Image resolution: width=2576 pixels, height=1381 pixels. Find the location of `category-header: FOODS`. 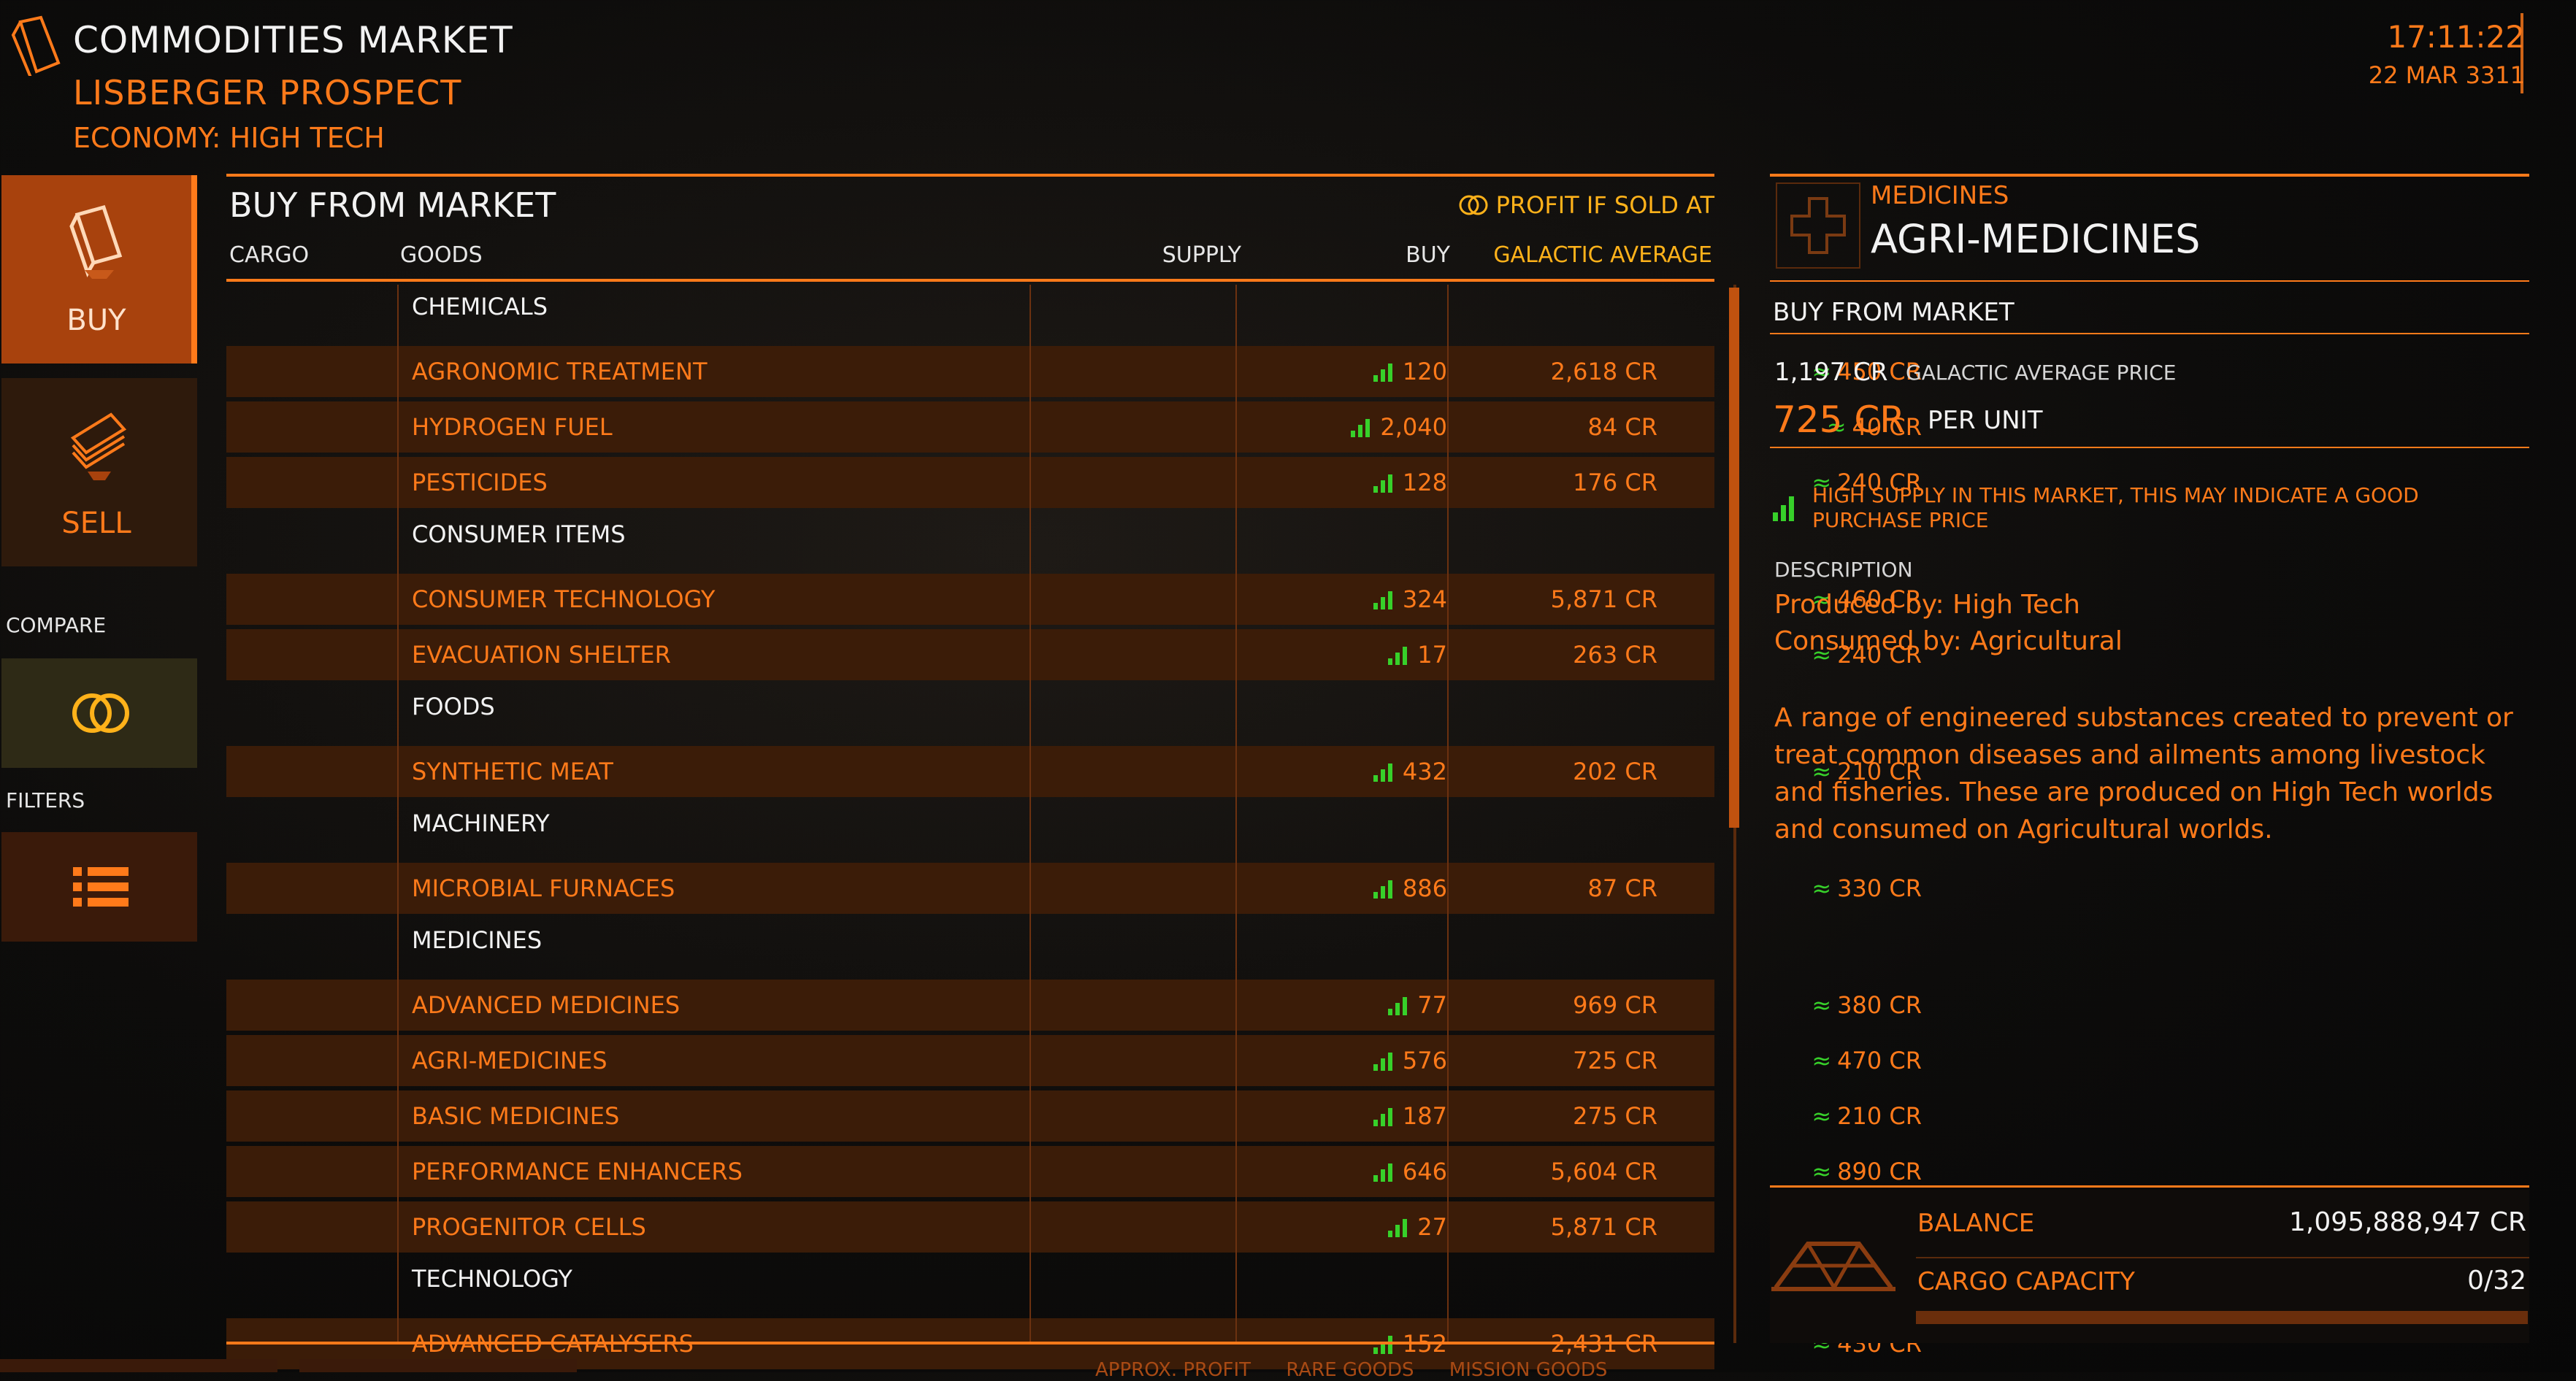

category-header: FOODS is located at coordinates (970, 706).